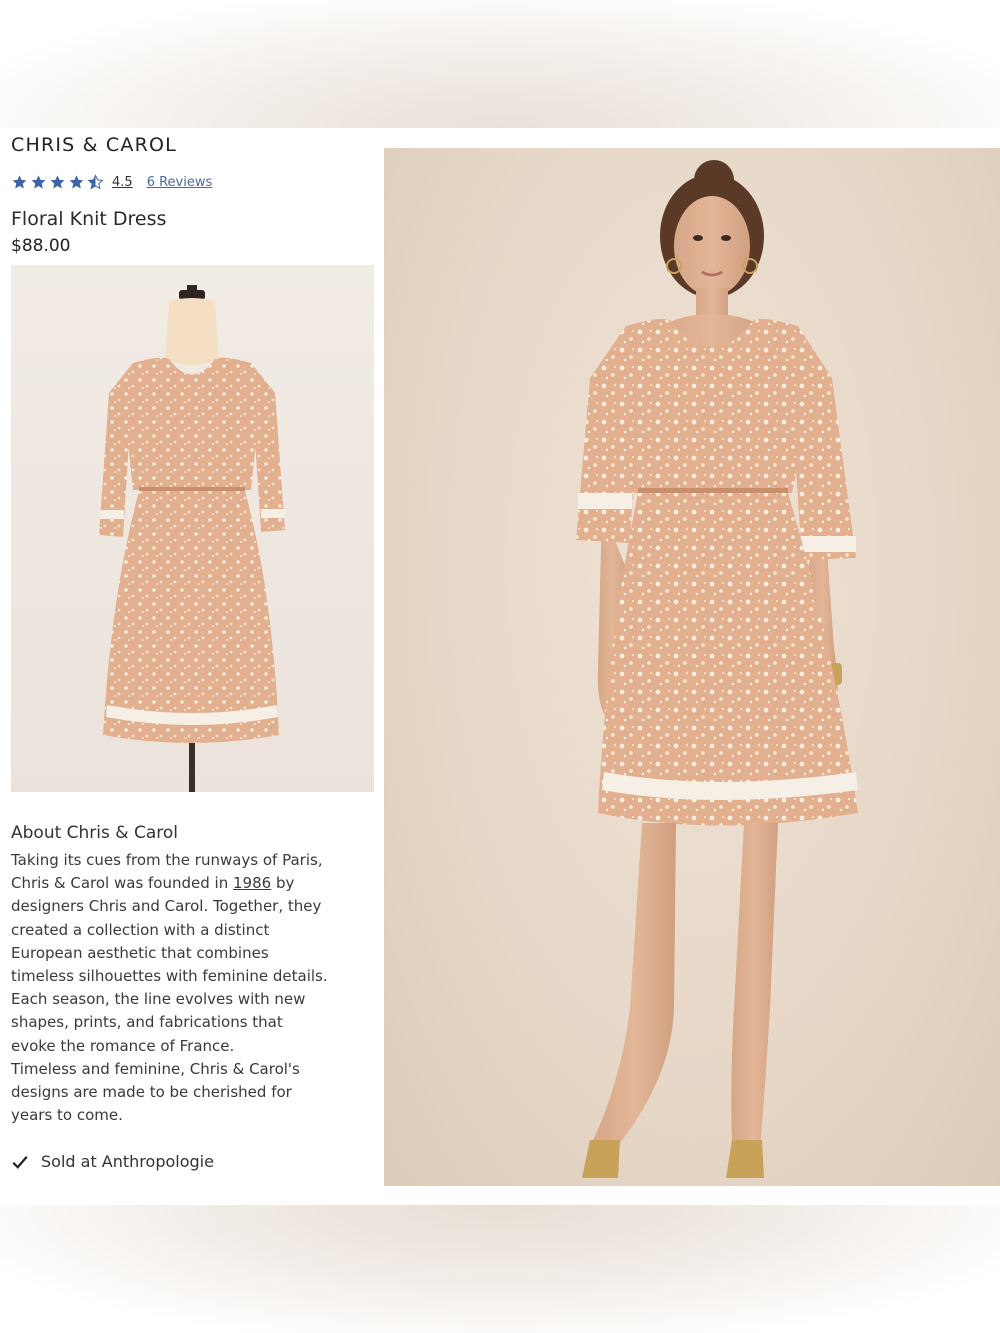  I want to click on founding-year-link: 1986, so click(252, 883).